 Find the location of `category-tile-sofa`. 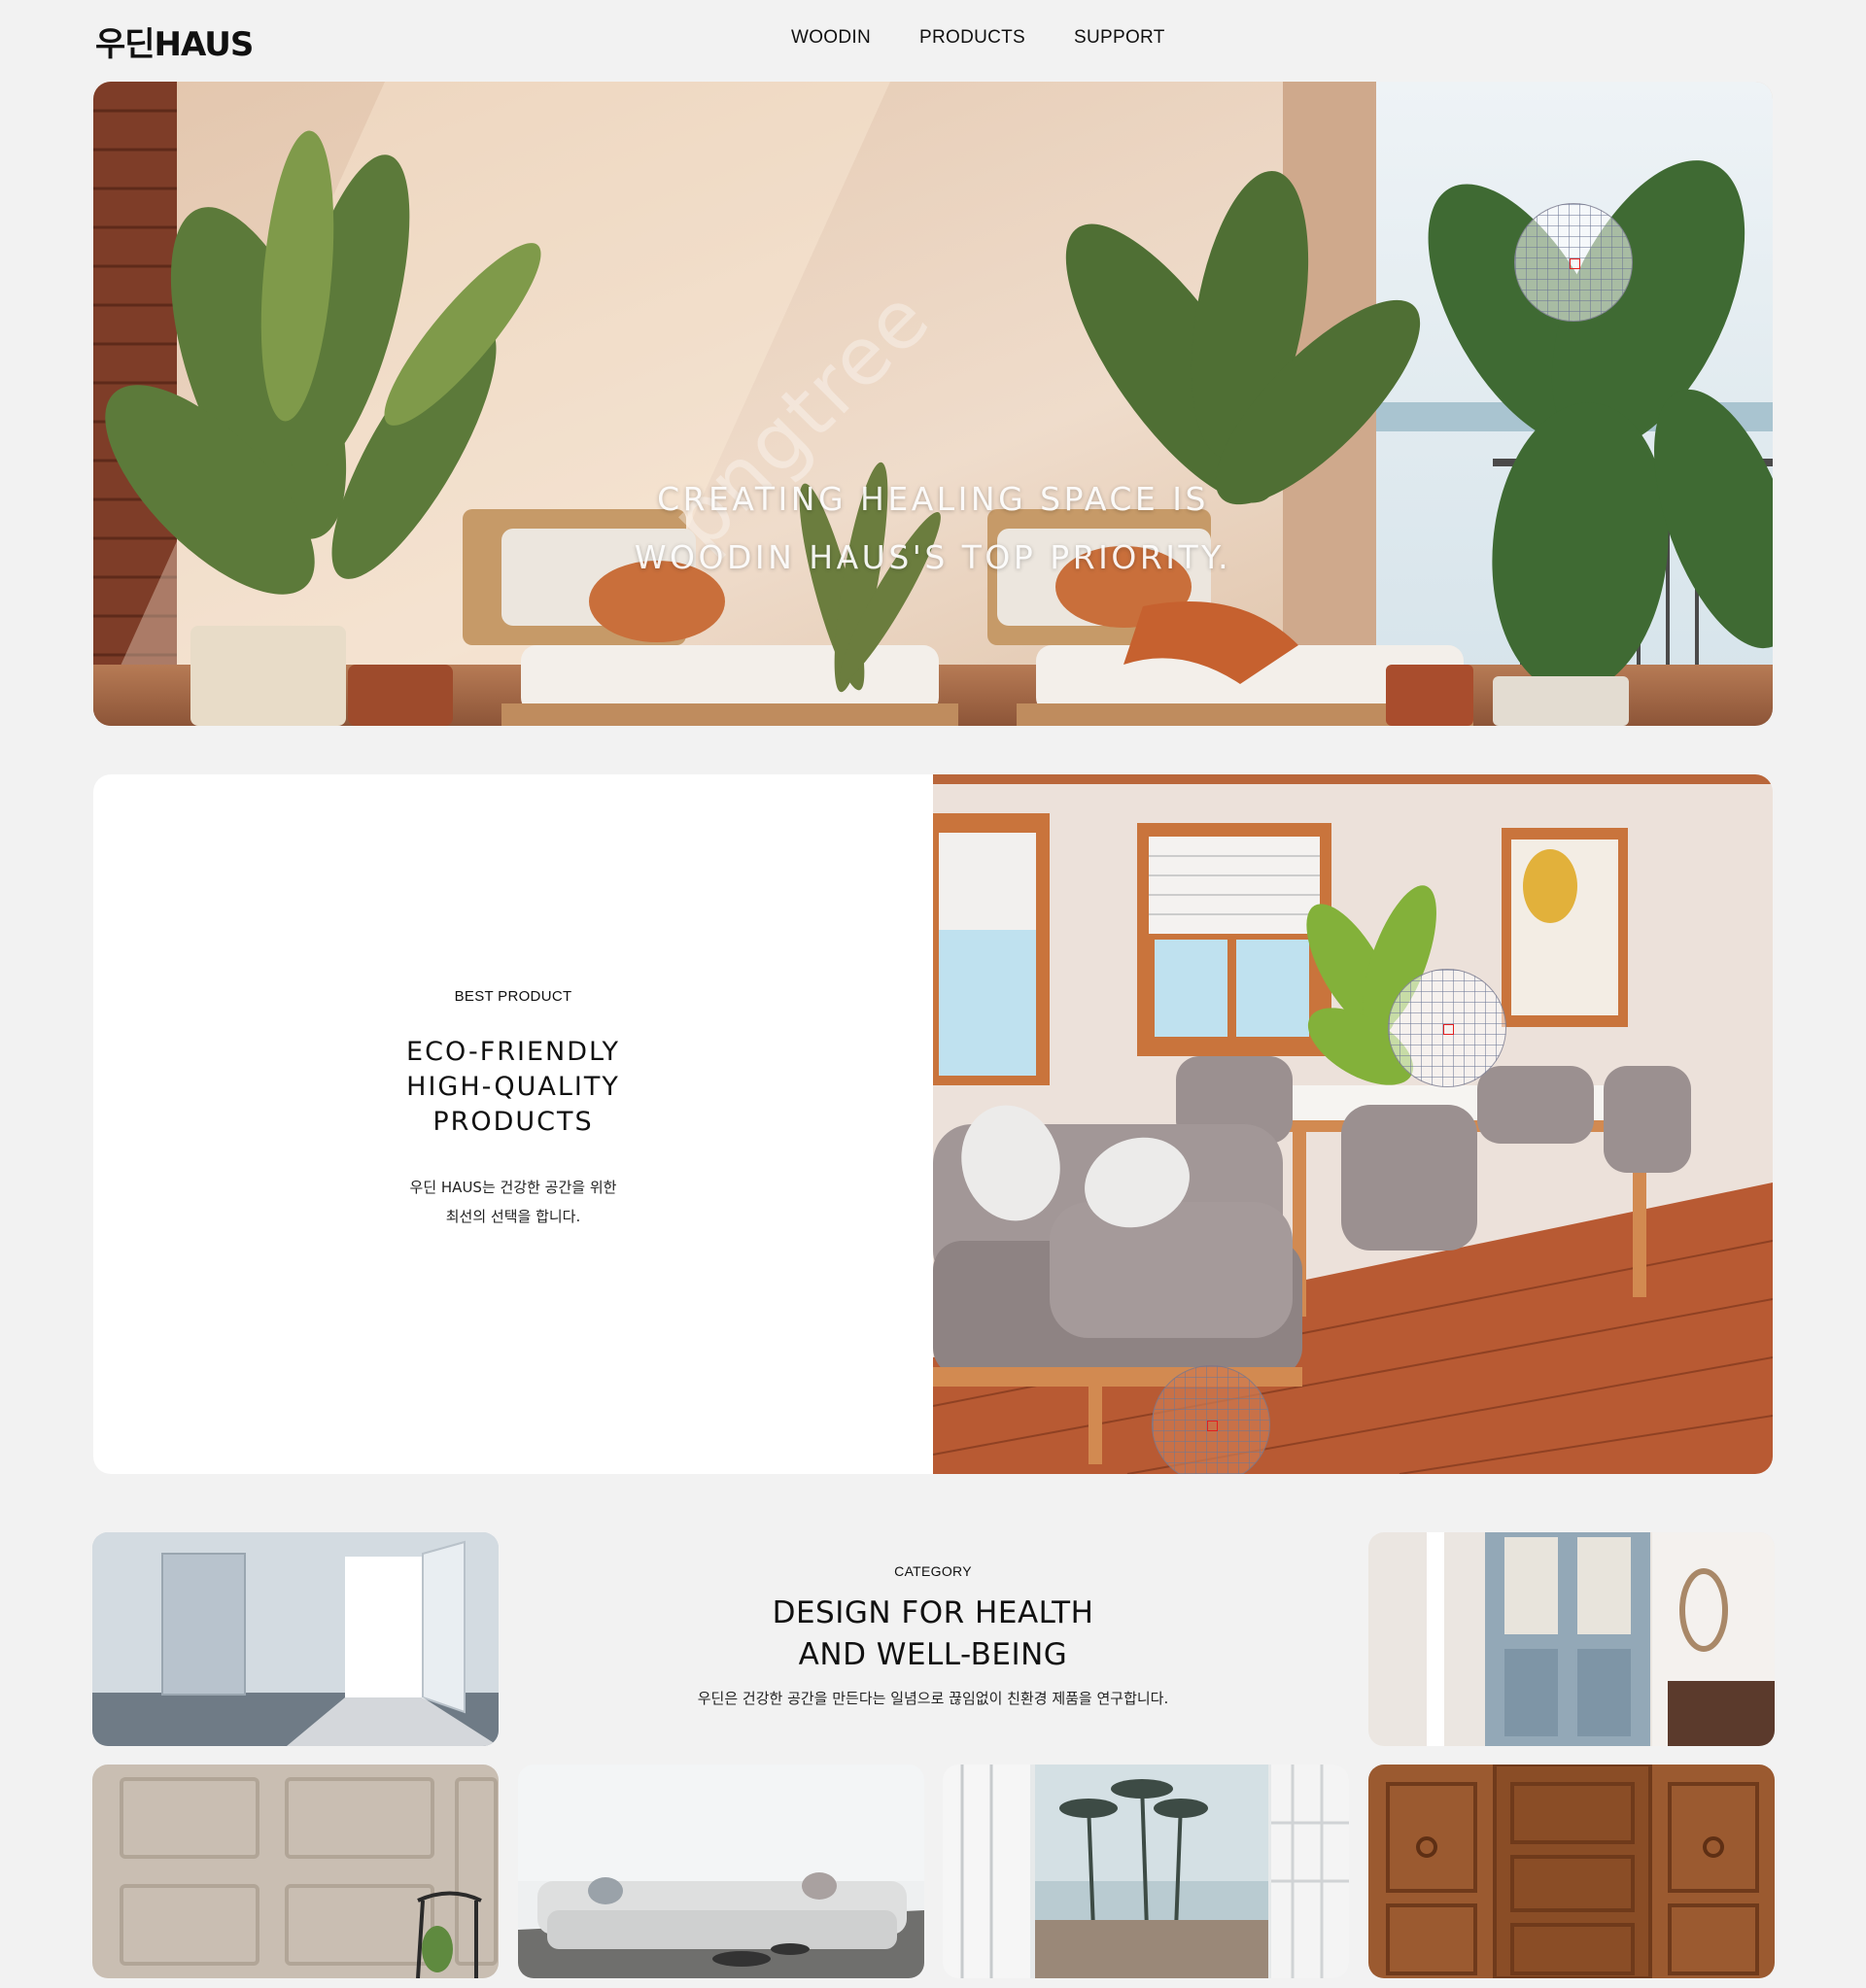

category-tile-sofa is located at coordinates (721, 1872).